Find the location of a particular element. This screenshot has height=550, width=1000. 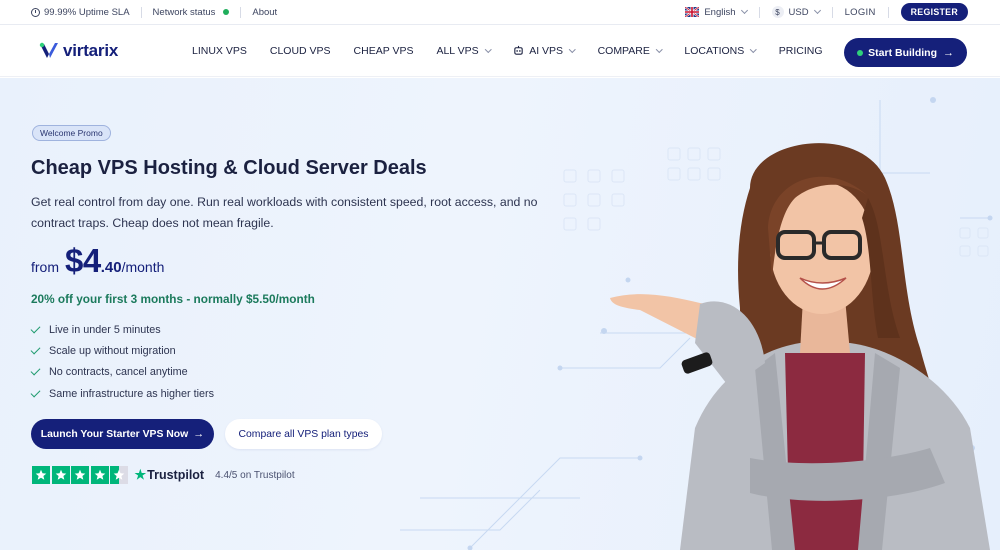

nav-item-label: CHEAP VPS is located at coordinates (384, 51).